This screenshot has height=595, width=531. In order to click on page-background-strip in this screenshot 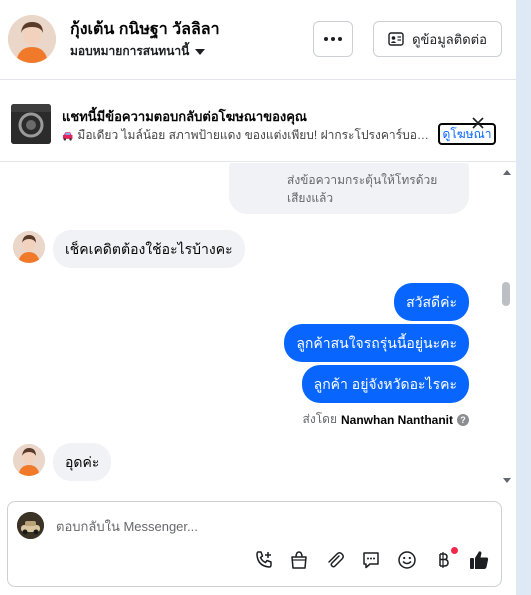, I will do `click(523, 297)`.